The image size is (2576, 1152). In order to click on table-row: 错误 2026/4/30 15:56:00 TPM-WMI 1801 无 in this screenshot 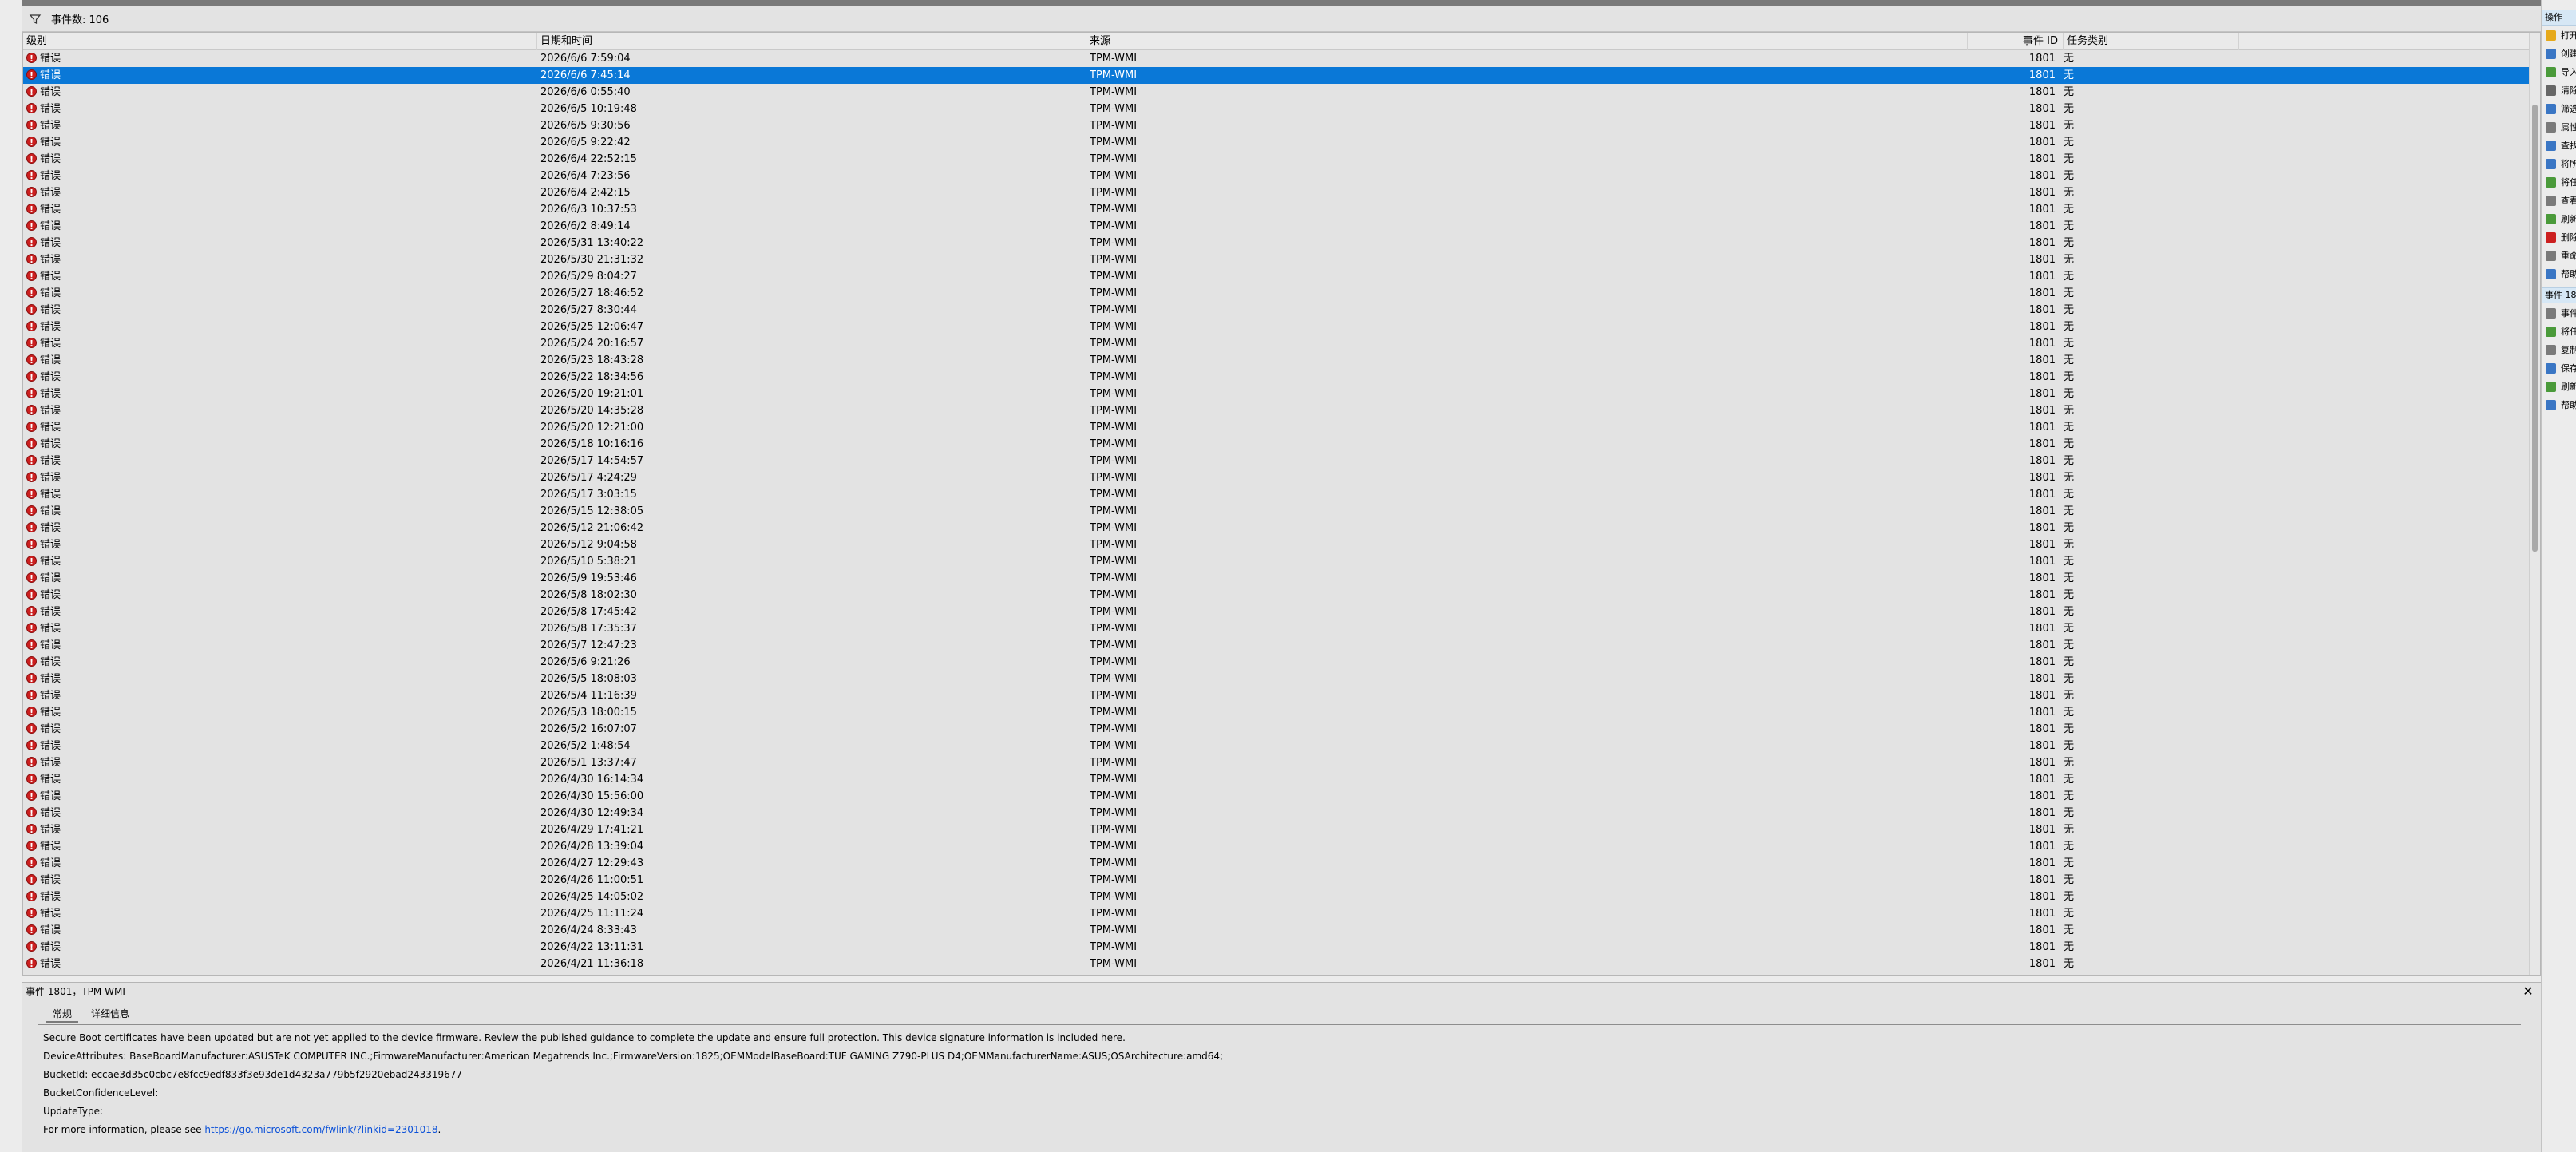, I will do `click(1276, 797)`.